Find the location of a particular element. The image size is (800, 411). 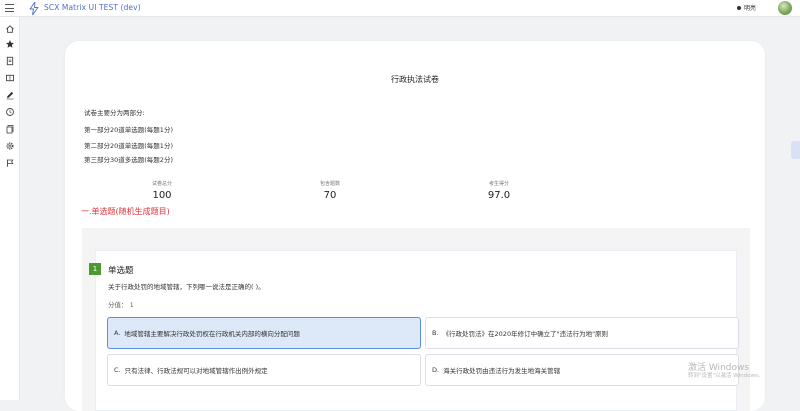

stat-label: 试卷总分 is located at coordinates (161, 184).